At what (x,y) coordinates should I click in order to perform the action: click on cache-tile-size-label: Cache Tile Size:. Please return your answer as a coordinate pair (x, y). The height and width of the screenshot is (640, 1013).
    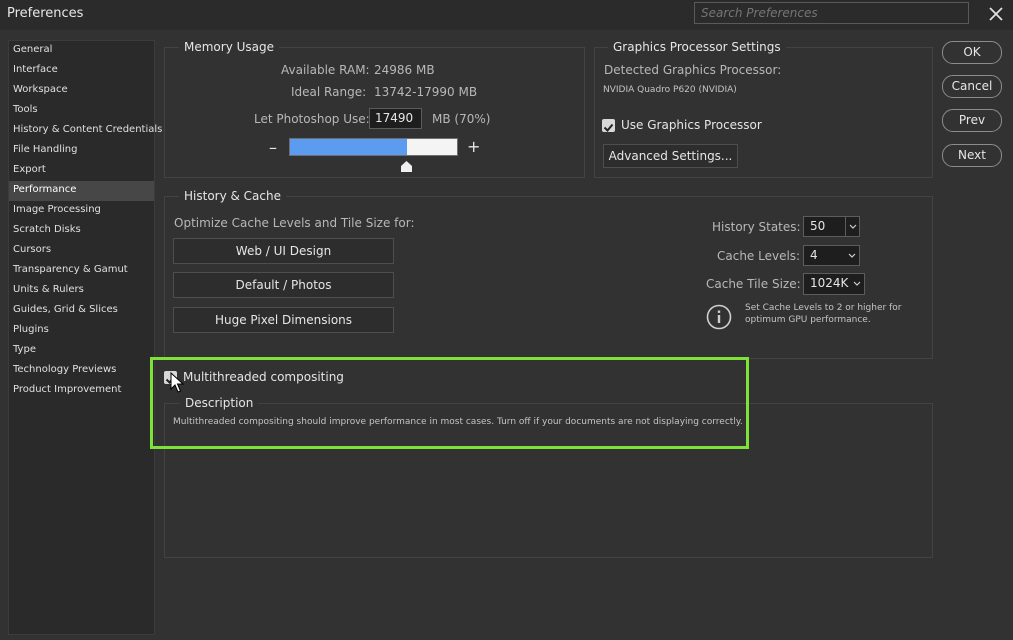
    Looking at the image, I should click on (753, 284).